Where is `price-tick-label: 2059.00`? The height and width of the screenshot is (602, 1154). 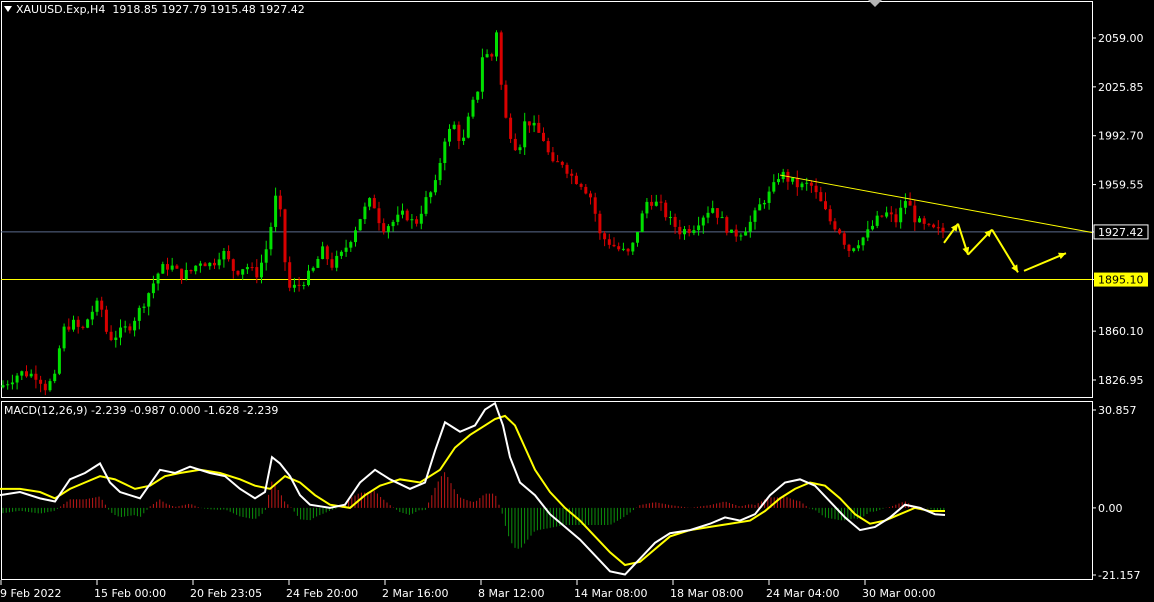
price-tick-label: 2059.00 is located at coordinates (1121, 38).